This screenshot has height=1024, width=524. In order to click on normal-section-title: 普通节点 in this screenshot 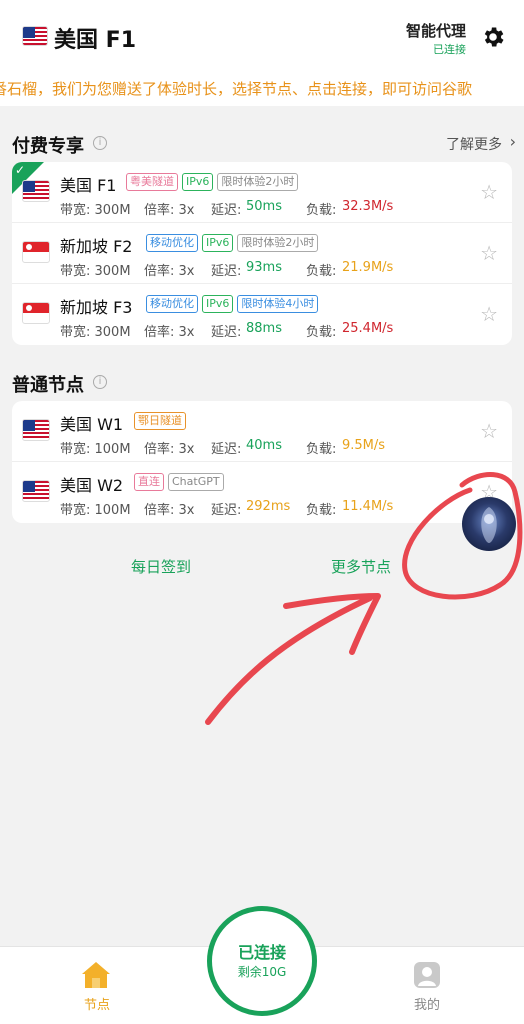, I will do `click(48, 385)`.